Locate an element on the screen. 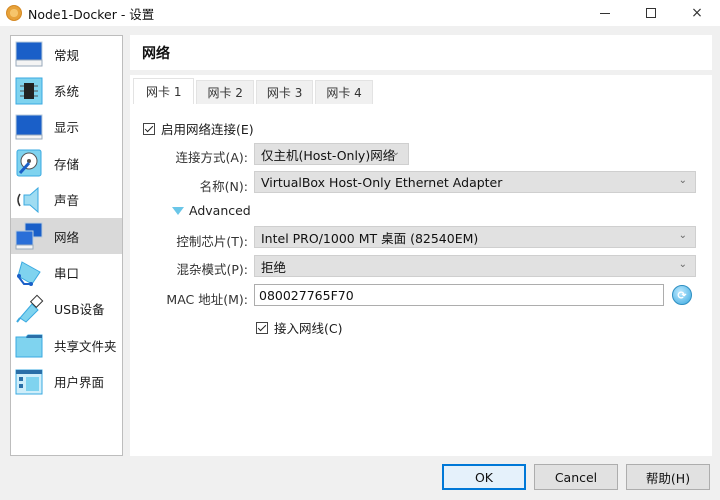 The image size is (720, 500). promiscuous-mode-value: 拒绝 is located at coordinates (274, 267).